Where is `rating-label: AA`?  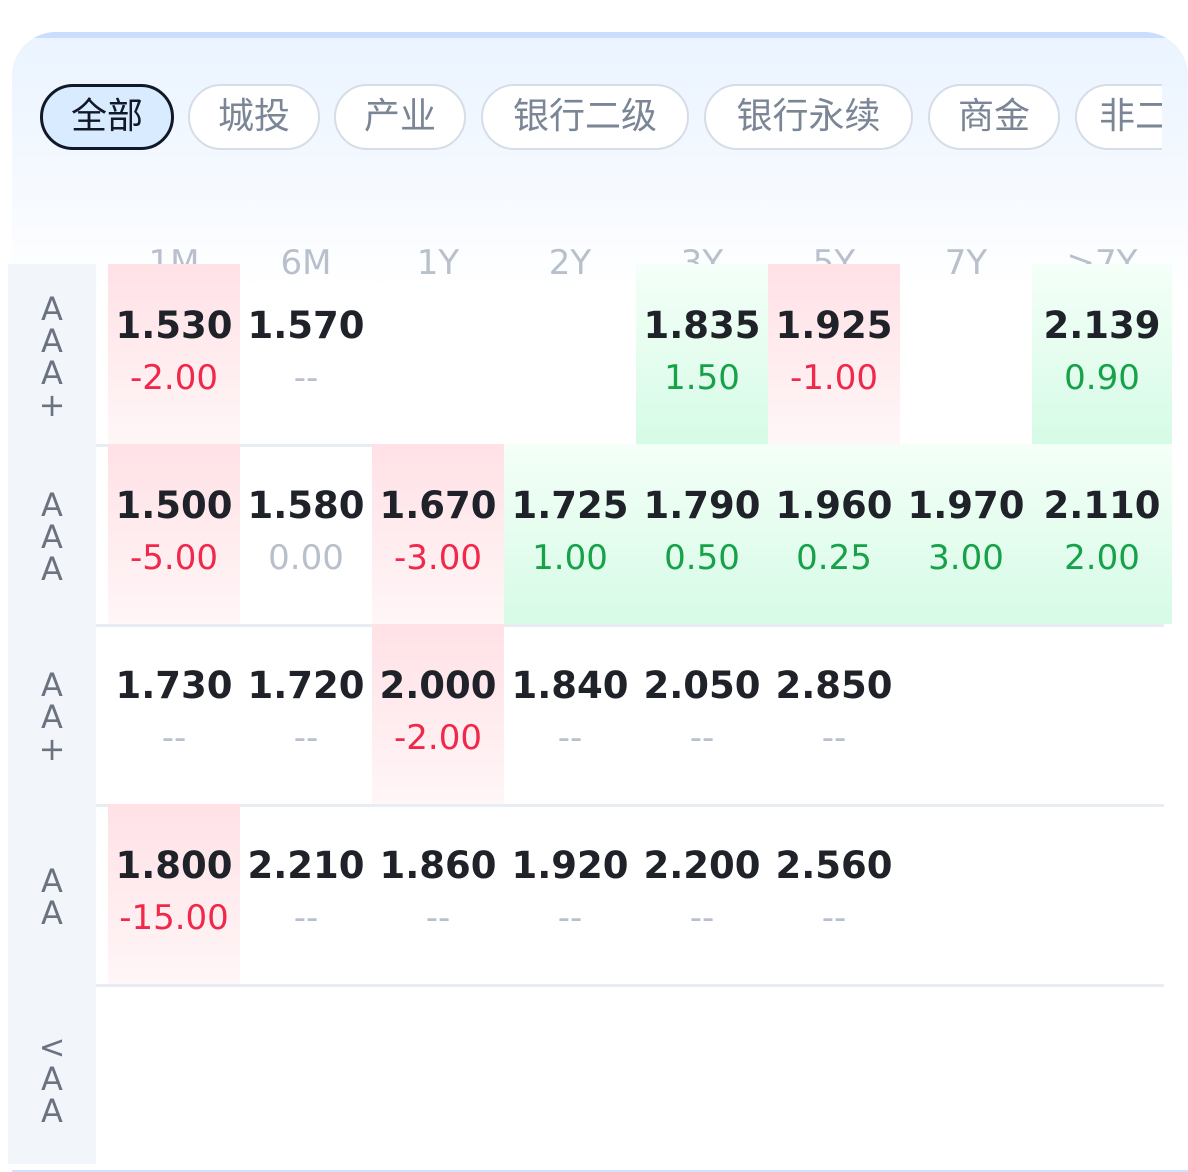
rating-label: AA is located at coordinates (52, 894).